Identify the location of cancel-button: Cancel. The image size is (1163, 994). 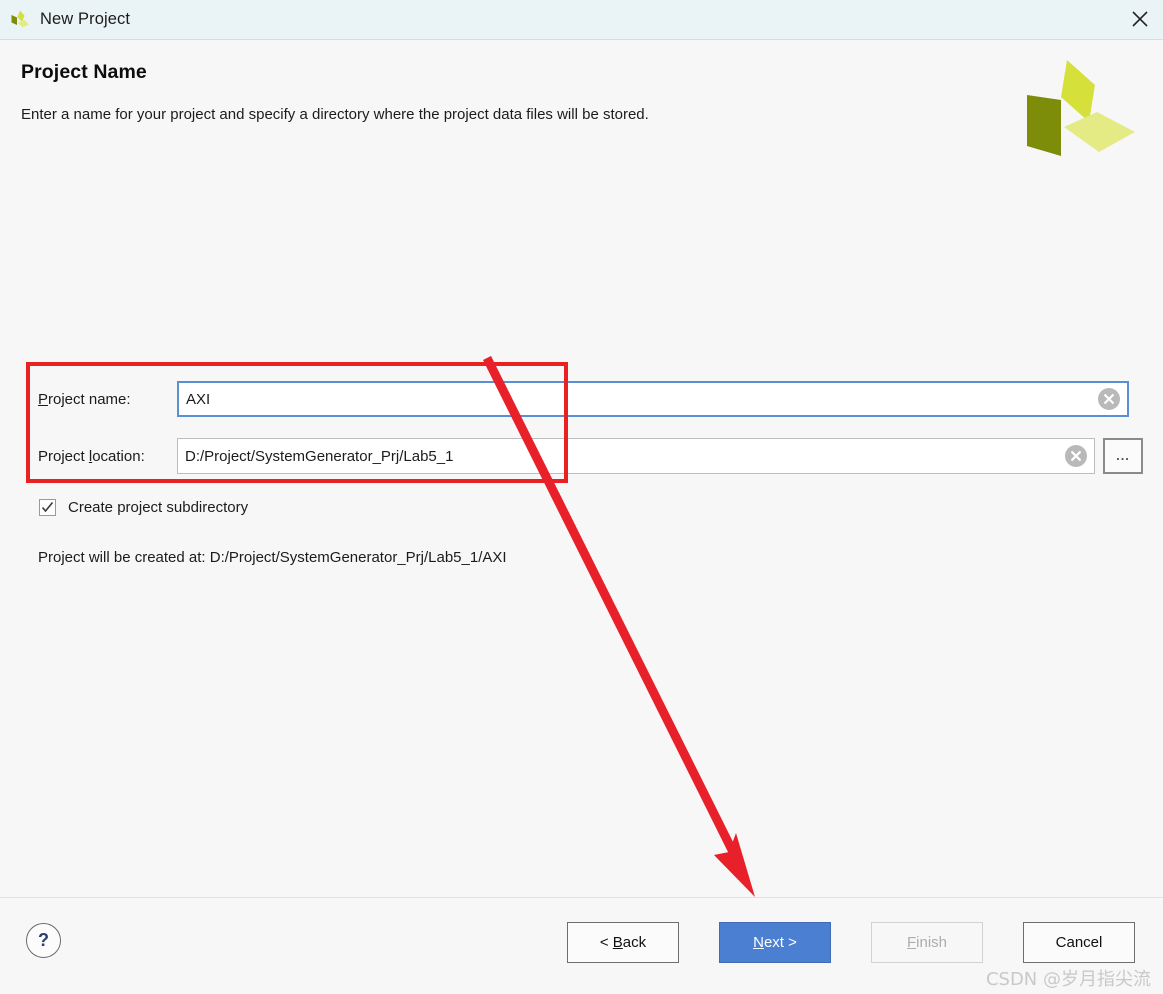
(1079, 942).